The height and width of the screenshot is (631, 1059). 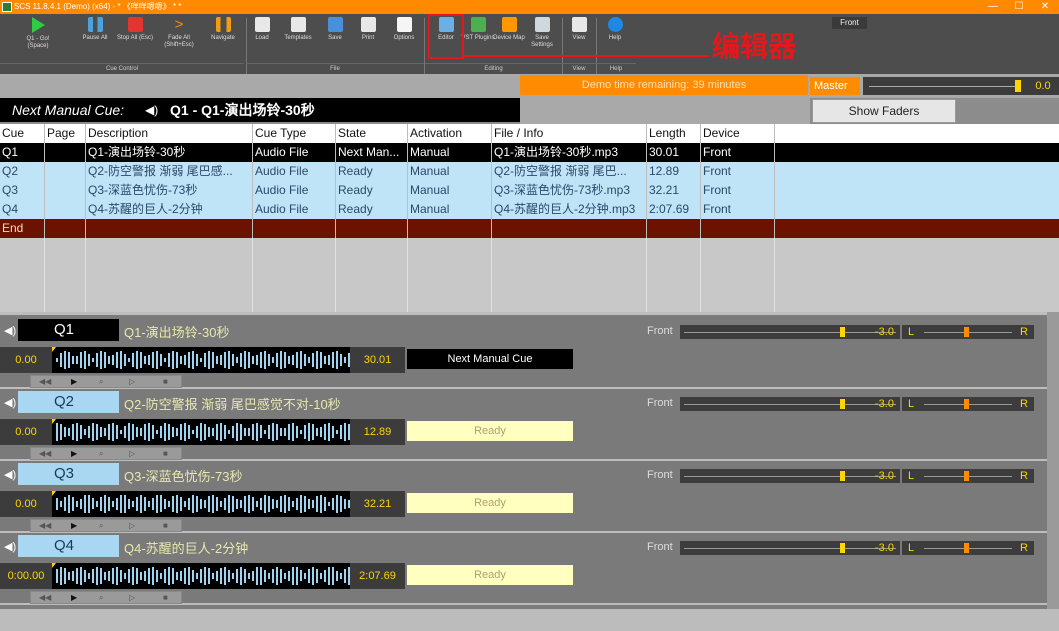 What do you see at coordinates (294, 190) in the screenshot?
I see `cell-type: Audio File` at bounding box center [294, 190].